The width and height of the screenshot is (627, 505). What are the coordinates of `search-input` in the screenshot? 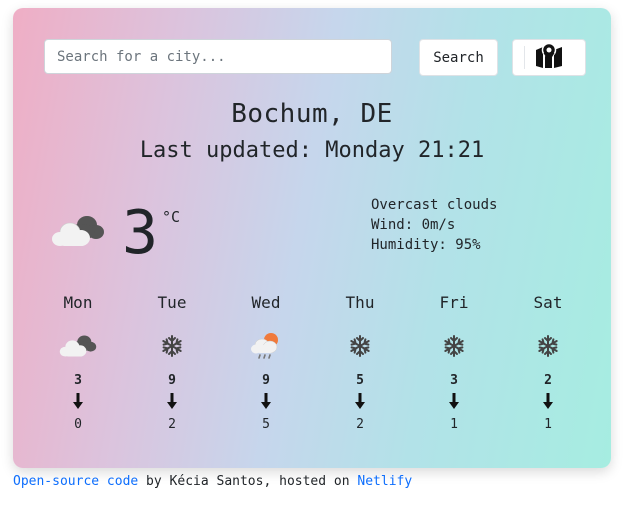 It's located at (218, 56).